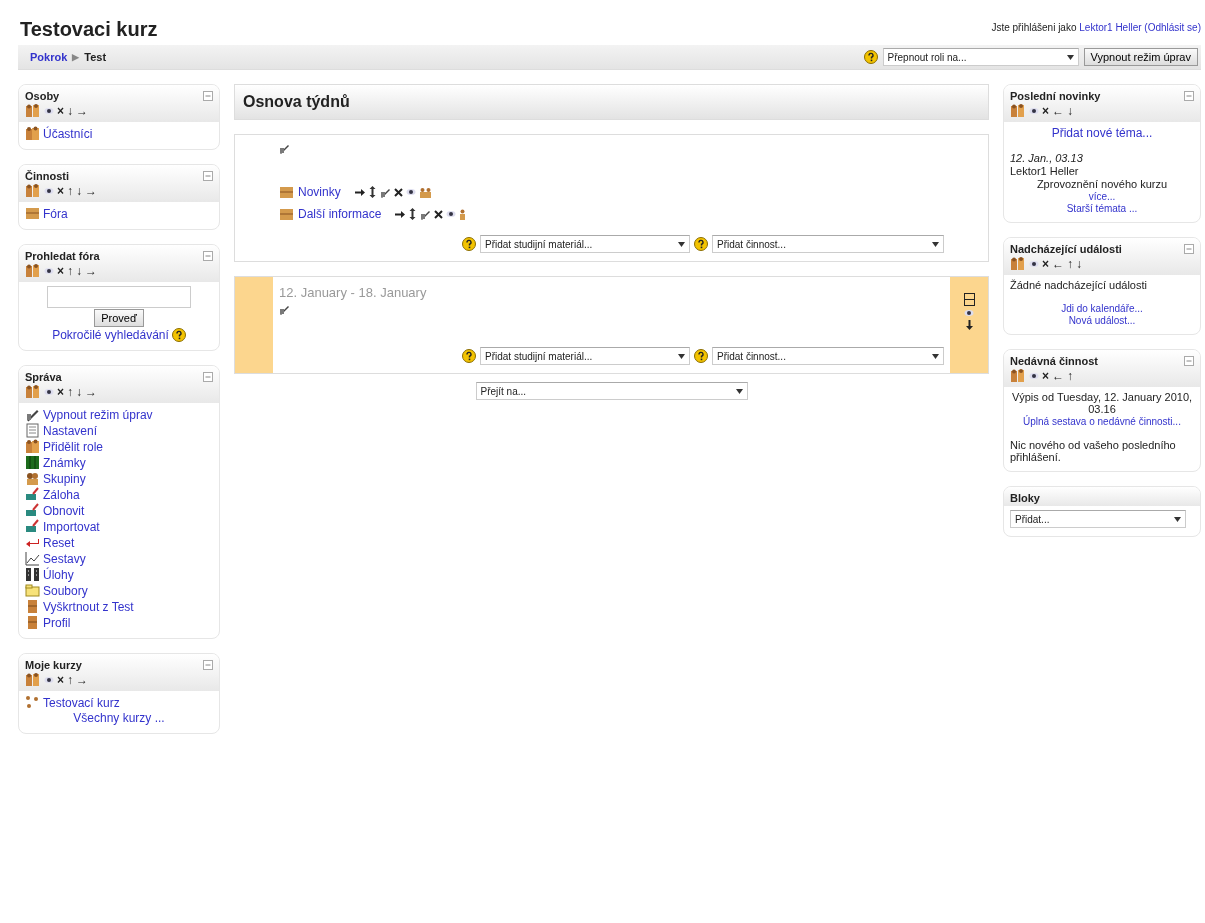 This screenshot has width=1205, height=923. Describe the element at coordinates (319, 192) in the screenshot. I see `activity-link: Novinky` at that location.